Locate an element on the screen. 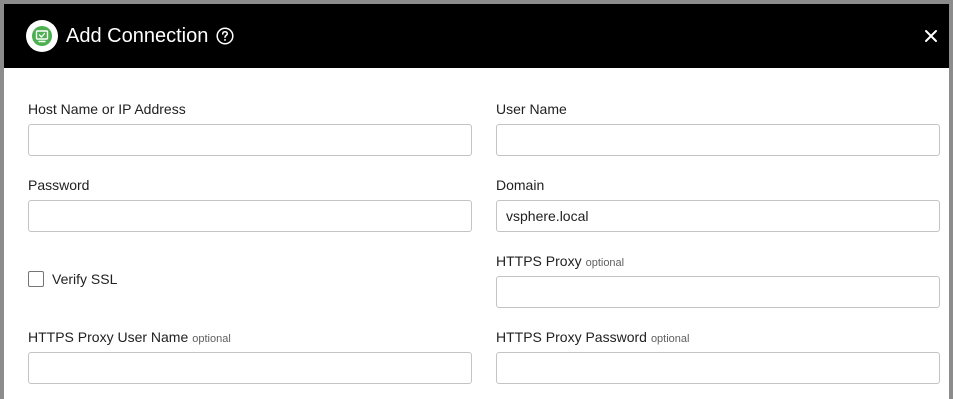  https-proxy-input is located at coordinates (718, 292).